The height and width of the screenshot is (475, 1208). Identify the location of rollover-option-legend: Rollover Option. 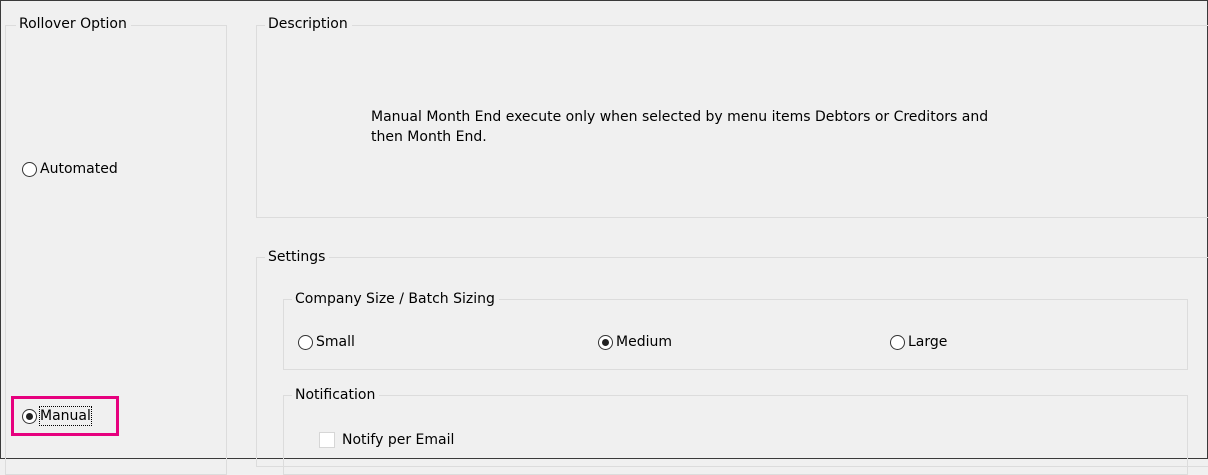
(73, 24).